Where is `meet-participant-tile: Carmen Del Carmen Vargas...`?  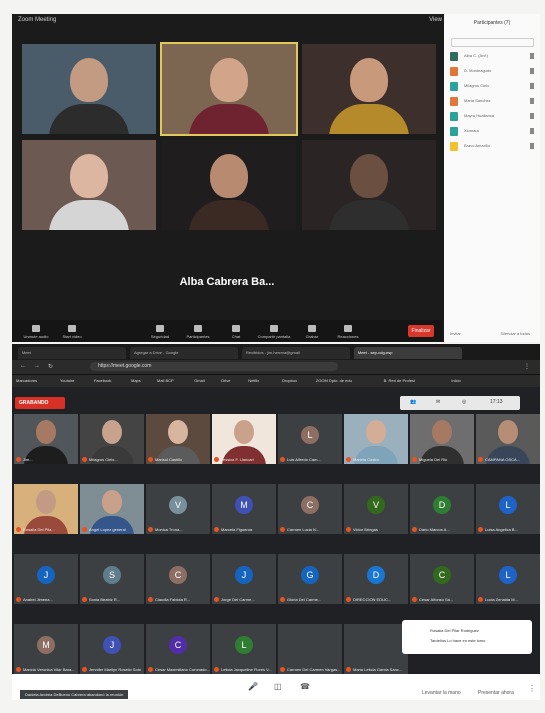
meet-participant-tile: Carmen Del Carmen Vargas... is located at coordinates (310, 649).